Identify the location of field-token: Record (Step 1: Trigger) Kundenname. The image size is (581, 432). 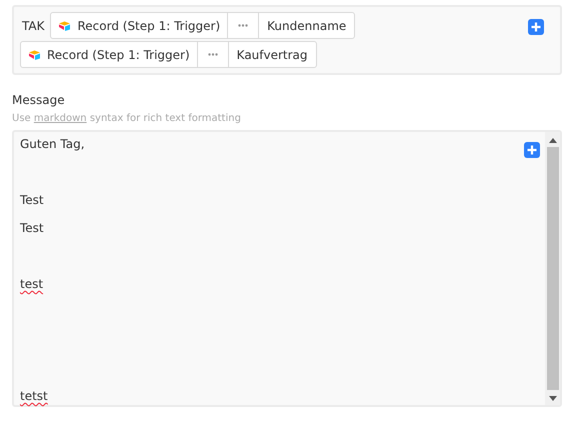
(203, 25).